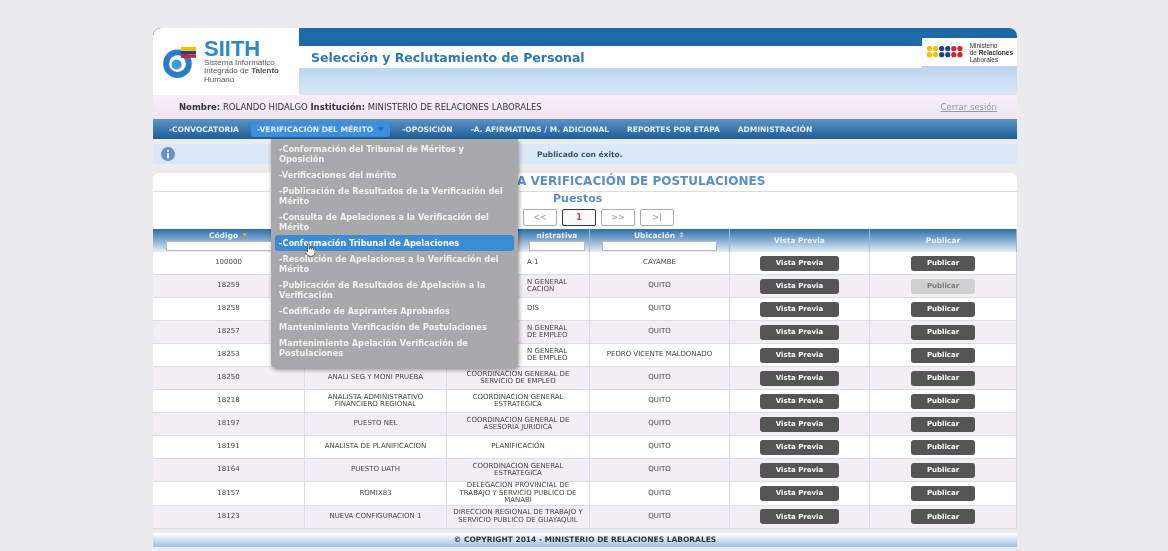  Describe the element at coordinates (394, 175) in the screenshot. I see `menu-item: -Verificaciones del mérito` at that location.